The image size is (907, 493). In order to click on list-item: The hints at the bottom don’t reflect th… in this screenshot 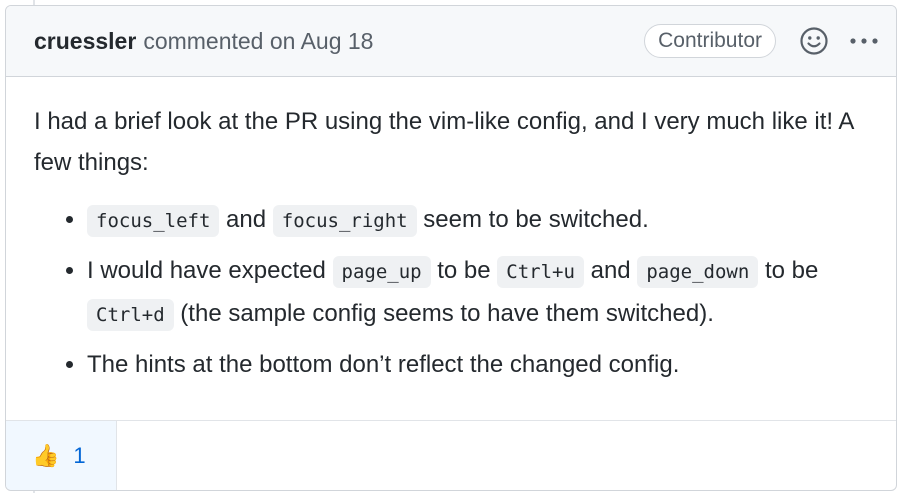, I will do `click(477, 364)`.